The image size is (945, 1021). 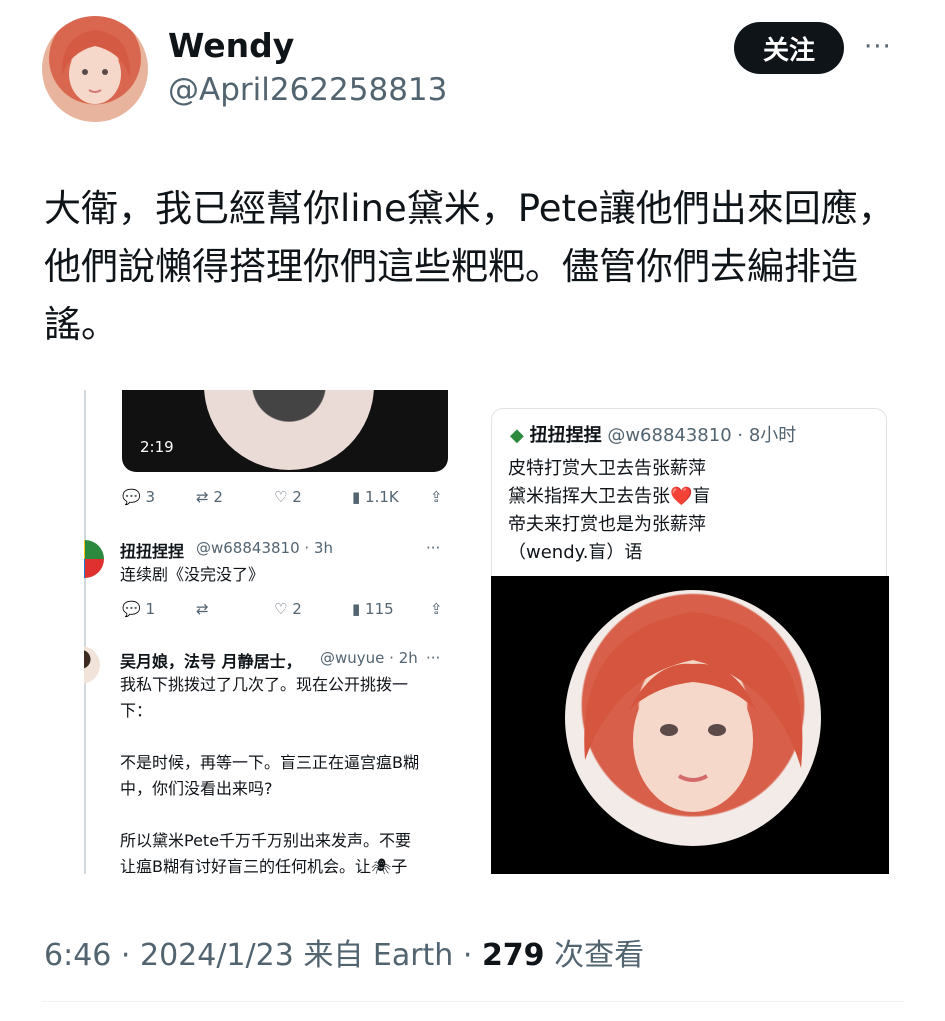 I want to click on video-thumbnail, so click(x=289, y=430).